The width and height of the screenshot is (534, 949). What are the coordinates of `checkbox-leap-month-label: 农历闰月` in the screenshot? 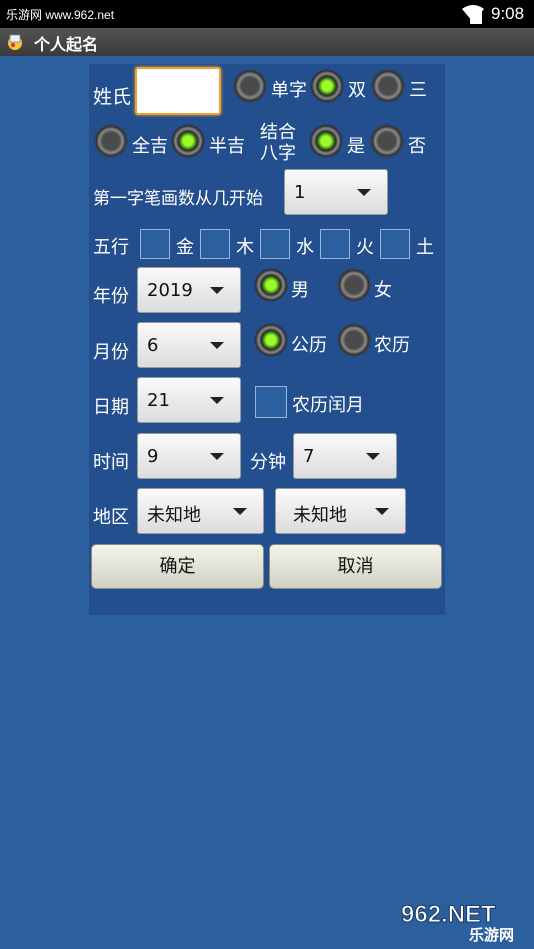 It's located at (328, 405).